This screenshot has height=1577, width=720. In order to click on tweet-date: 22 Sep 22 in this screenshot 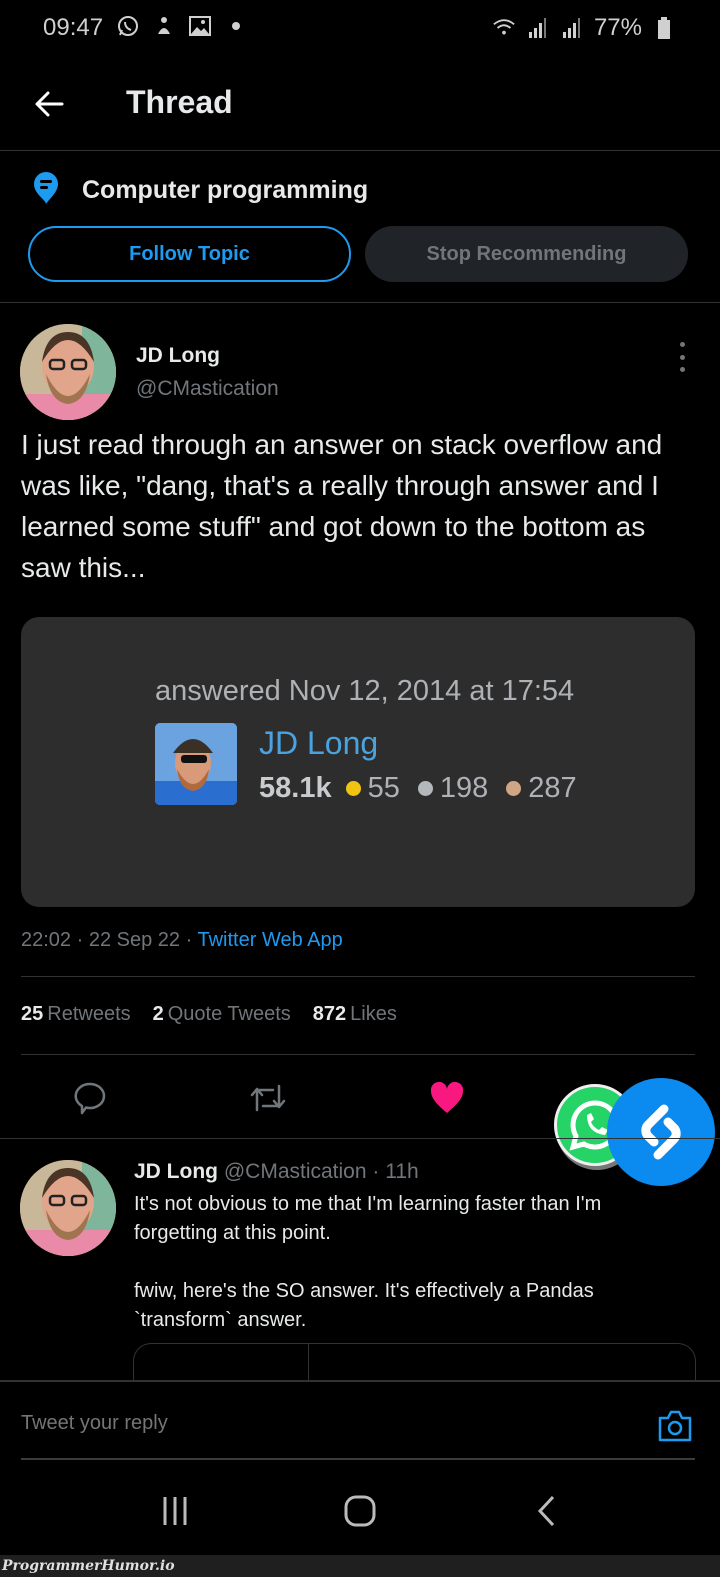, I will do `click(134, 940)`.